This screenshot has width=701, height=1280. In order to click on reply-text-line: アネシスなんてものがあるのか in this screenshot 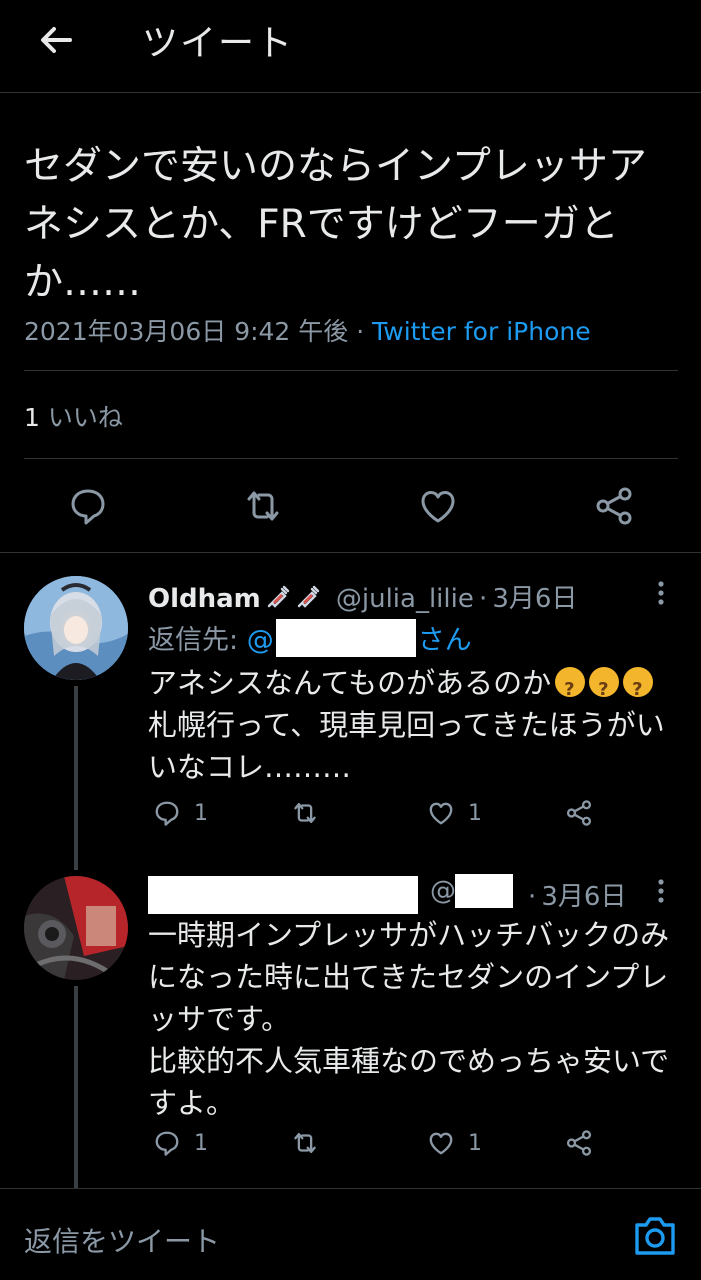, I will do `click(350, 683)`.